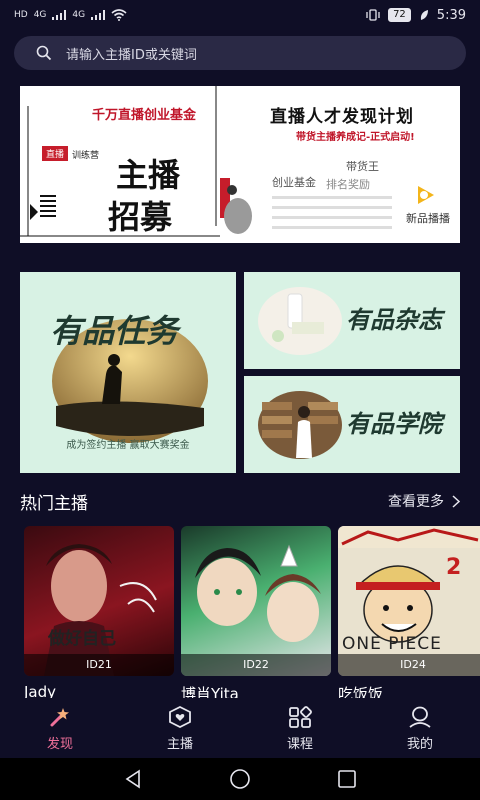  What do you see at coordinates (99, 665) in the screenshot?
I see `streamer-id: ID21` at bounding box center [99, 665].